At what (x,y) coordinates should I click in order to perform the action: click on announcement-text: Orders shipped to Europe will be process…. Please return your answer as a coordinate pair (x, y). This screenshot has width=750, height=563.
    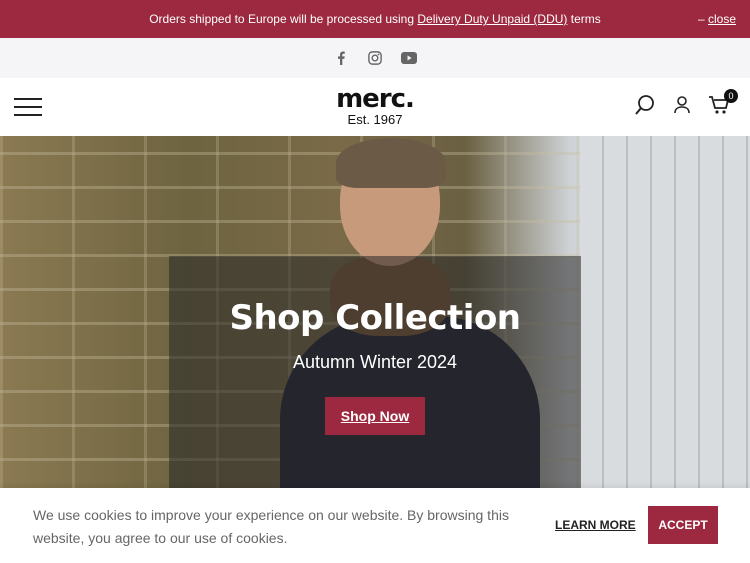
    Looking at the image, I should click on (375, 19).